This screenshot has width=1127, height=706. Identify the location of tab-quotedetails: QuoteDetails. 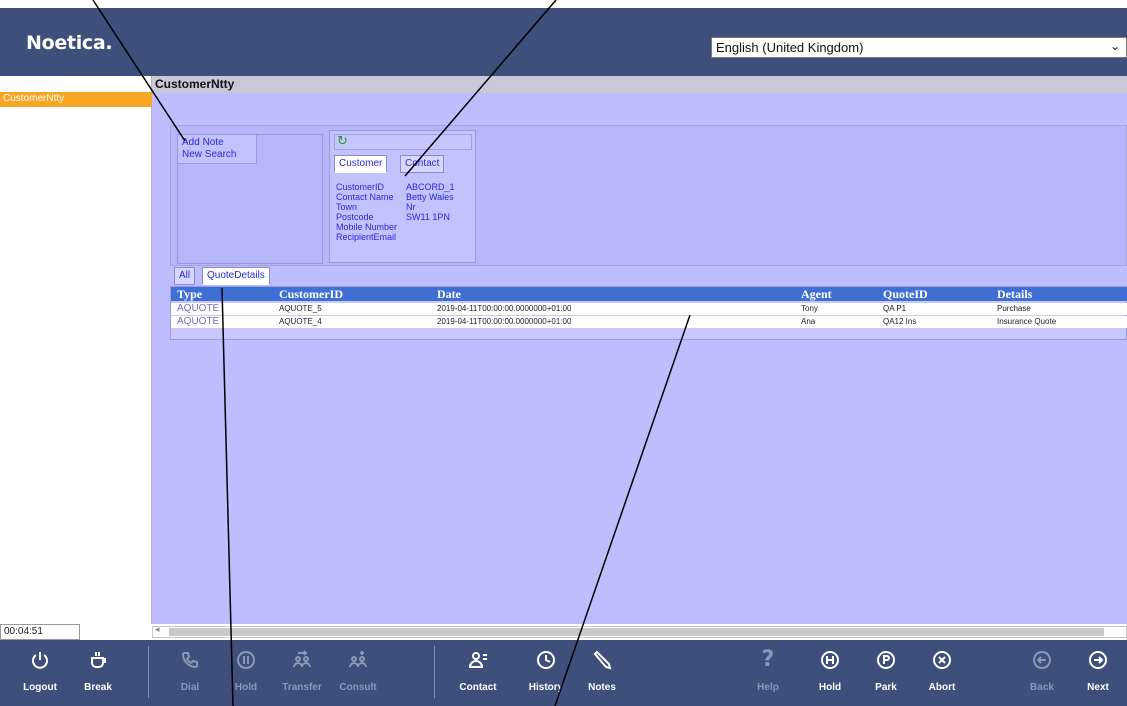
(236, 276).